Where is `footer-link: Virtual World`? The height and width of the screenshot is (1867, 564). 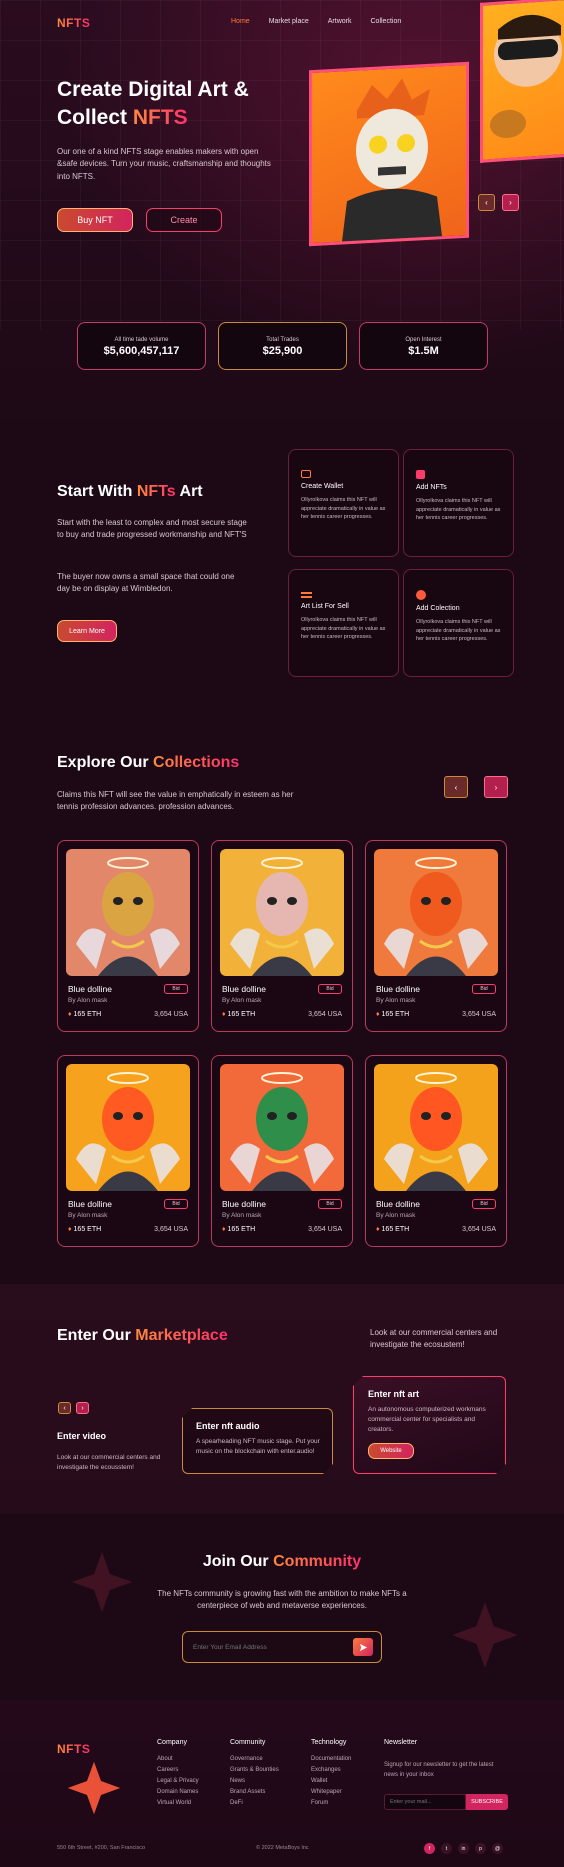
footer-link: Virtual World is located at coordinates (178, 1803).